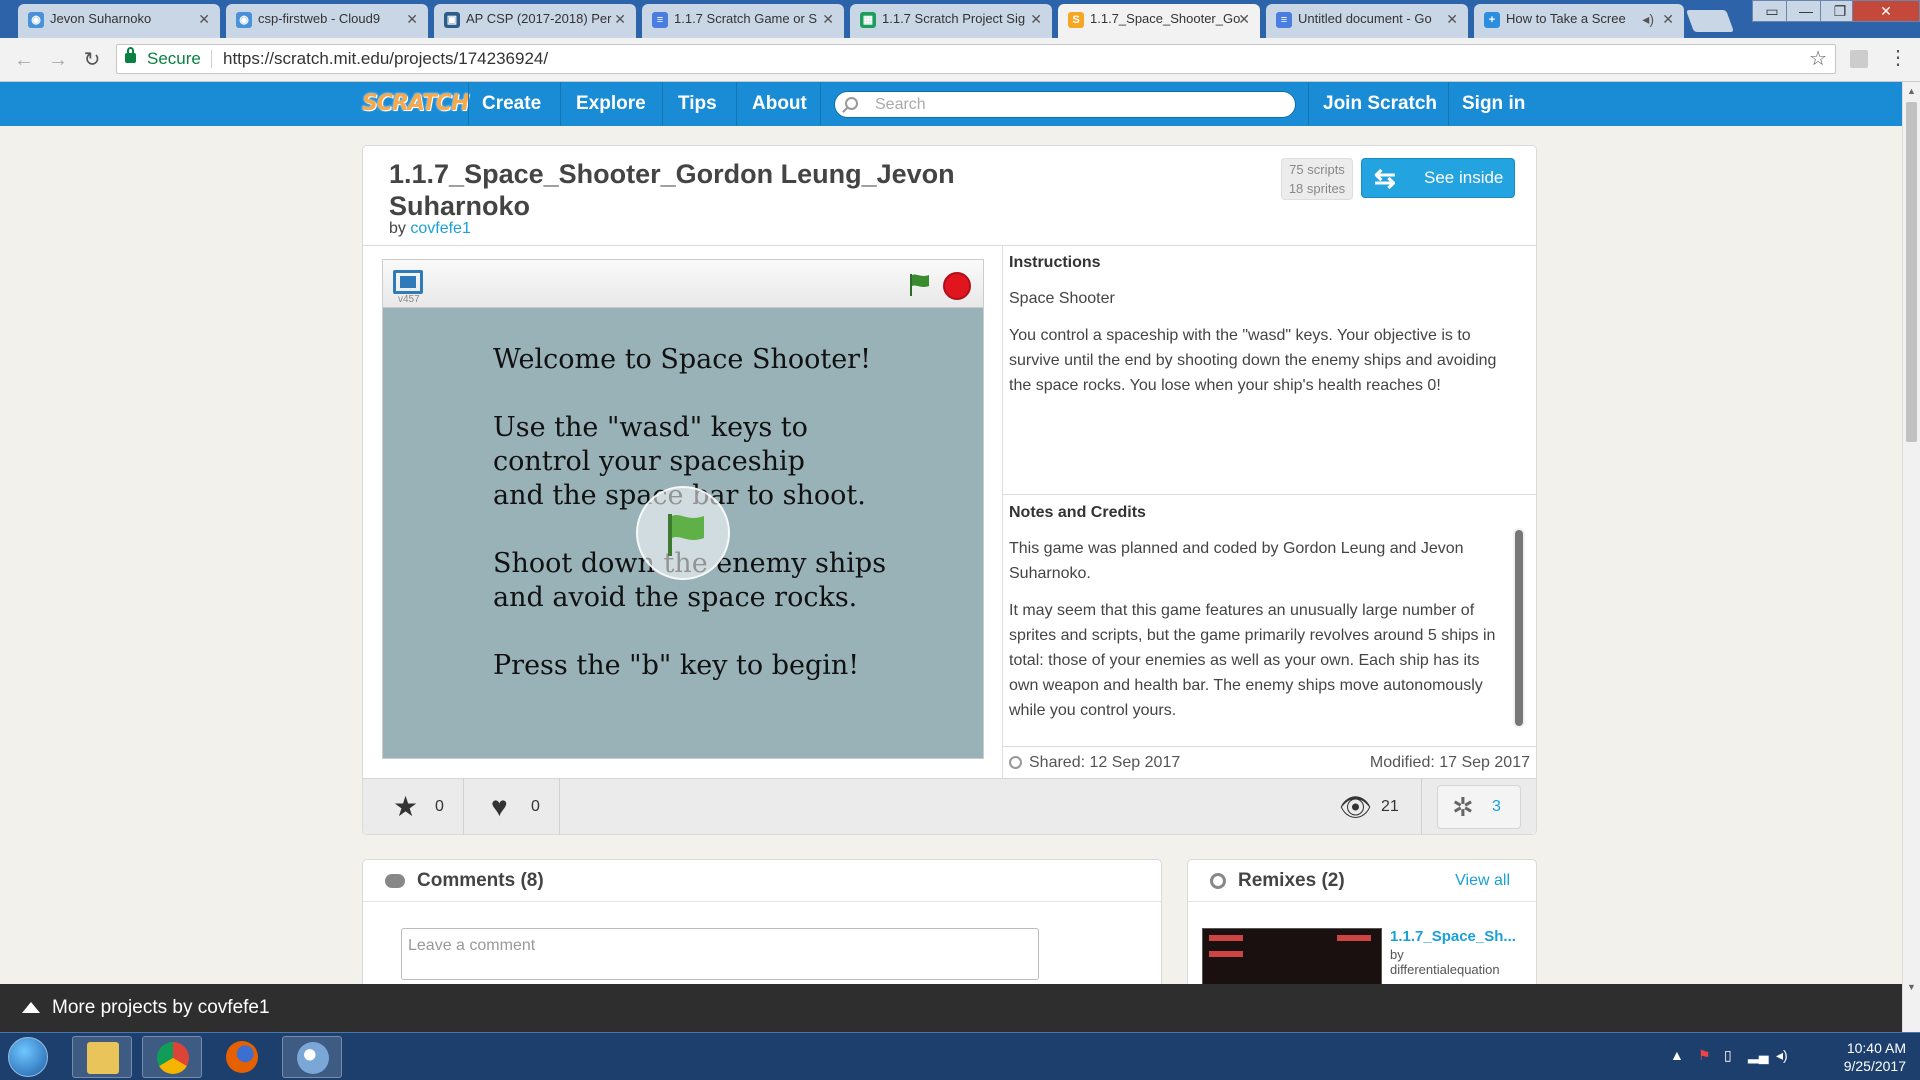 The image size is (1920, 1080). Describe the element at coordinates (1911, 987) in the screenshot. I see `scroll-down-icon: ▼` at that location.